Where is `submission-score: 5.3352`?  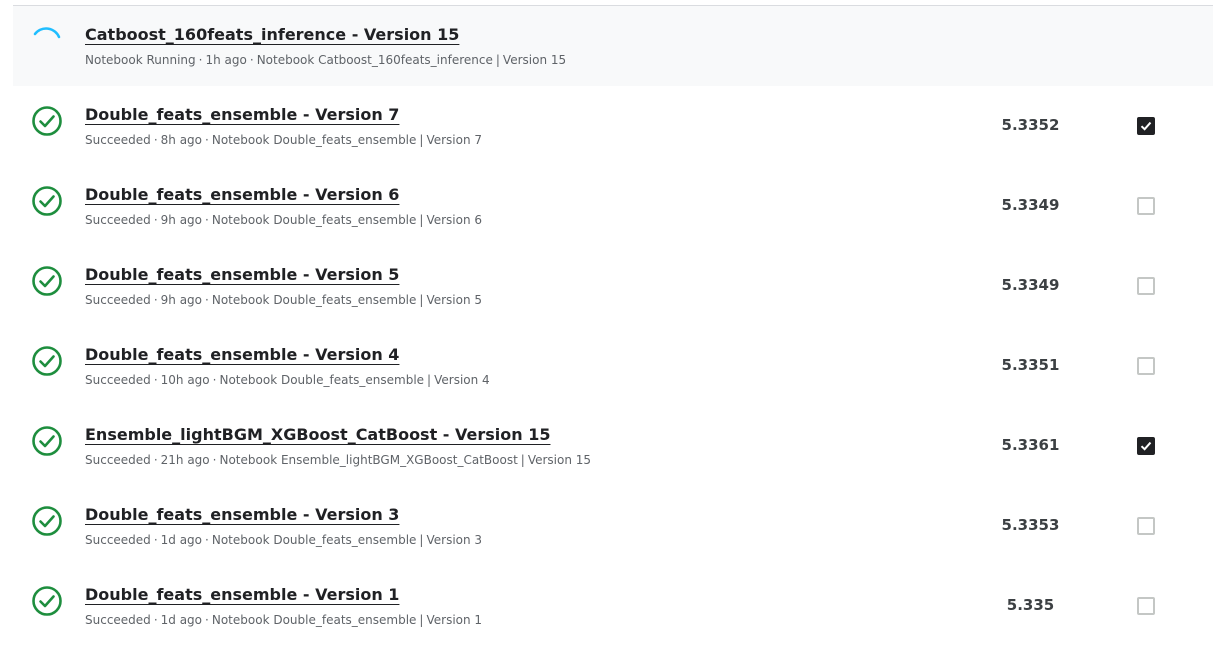
submission-score: 5.3352 is located at coordinates (1030, 125).